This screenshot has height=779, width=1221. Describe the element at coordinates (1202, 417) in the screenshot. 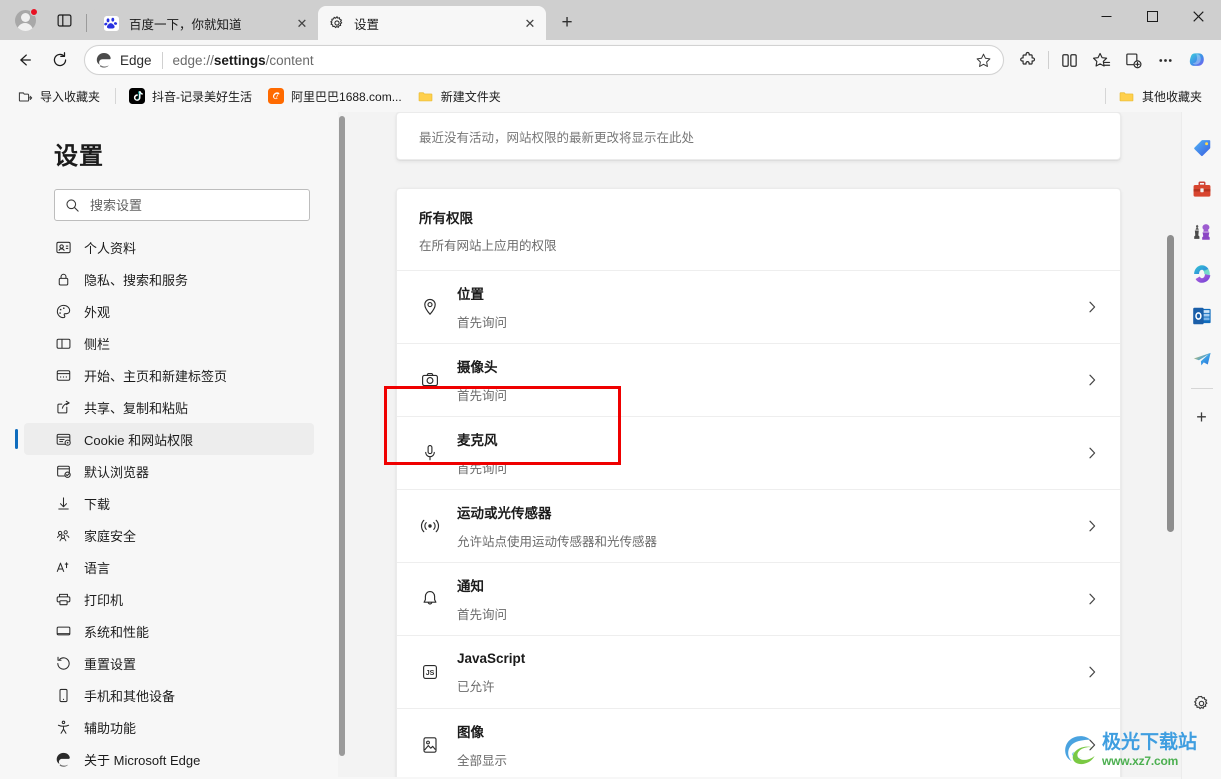

I see `add-sidebar-app-button: +` at that location.